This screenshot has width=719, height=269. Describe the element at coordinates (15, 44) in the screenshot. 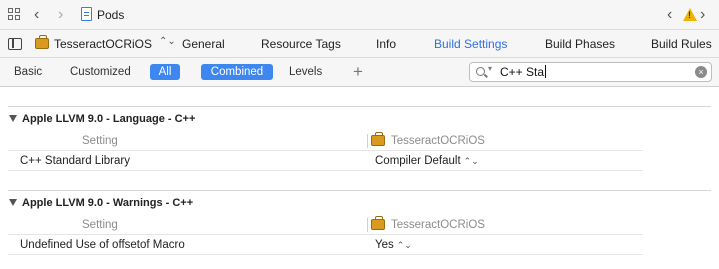

I see `sidebar-toggle-icon` at that location.